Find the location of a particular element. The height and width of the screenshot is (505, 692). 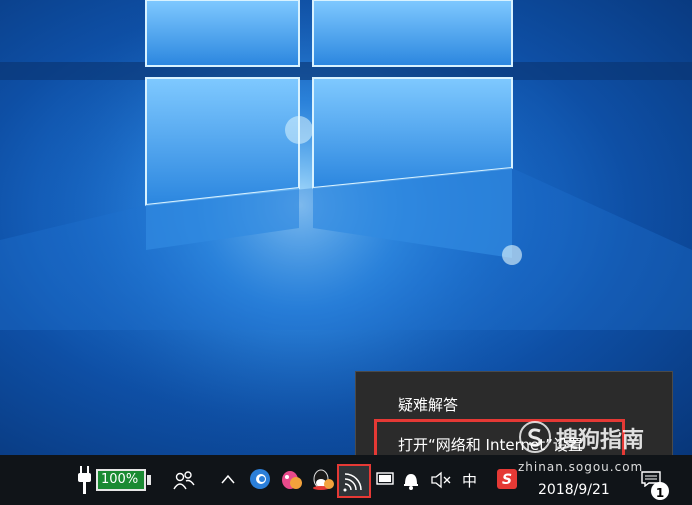

qq-tray-icon is located at coordinates (323, 479).